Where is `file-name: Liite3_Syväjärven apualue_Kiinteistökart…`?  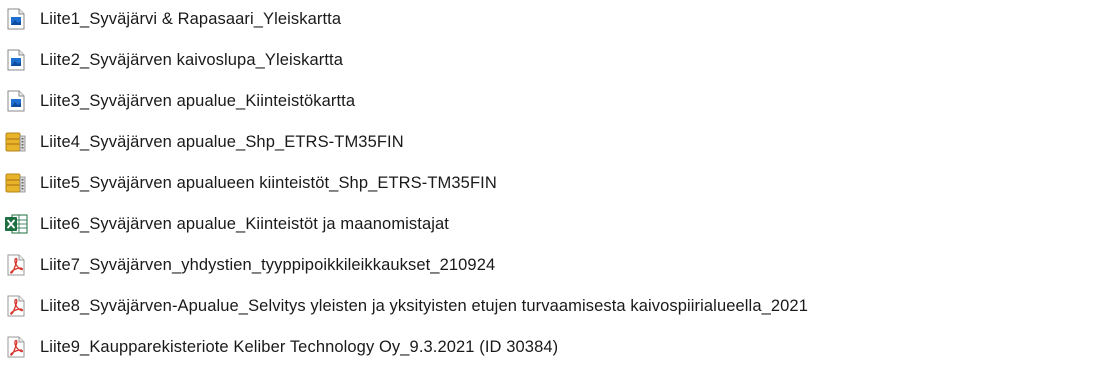
file-name: Liite3_Syväjärven apualue_Kiinteistökart… is located at coordinates (198, 100).